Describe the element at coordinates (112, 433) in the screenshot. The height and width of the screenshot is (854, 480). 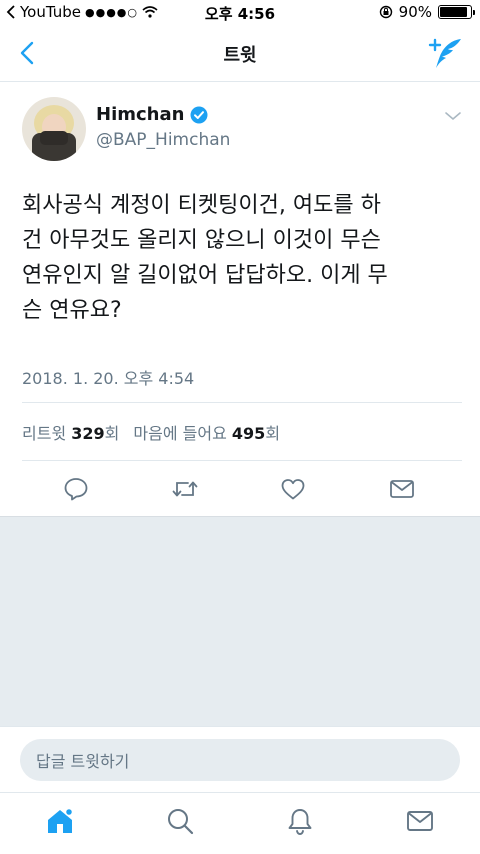
I see `retweet-unit: 회` at that location.